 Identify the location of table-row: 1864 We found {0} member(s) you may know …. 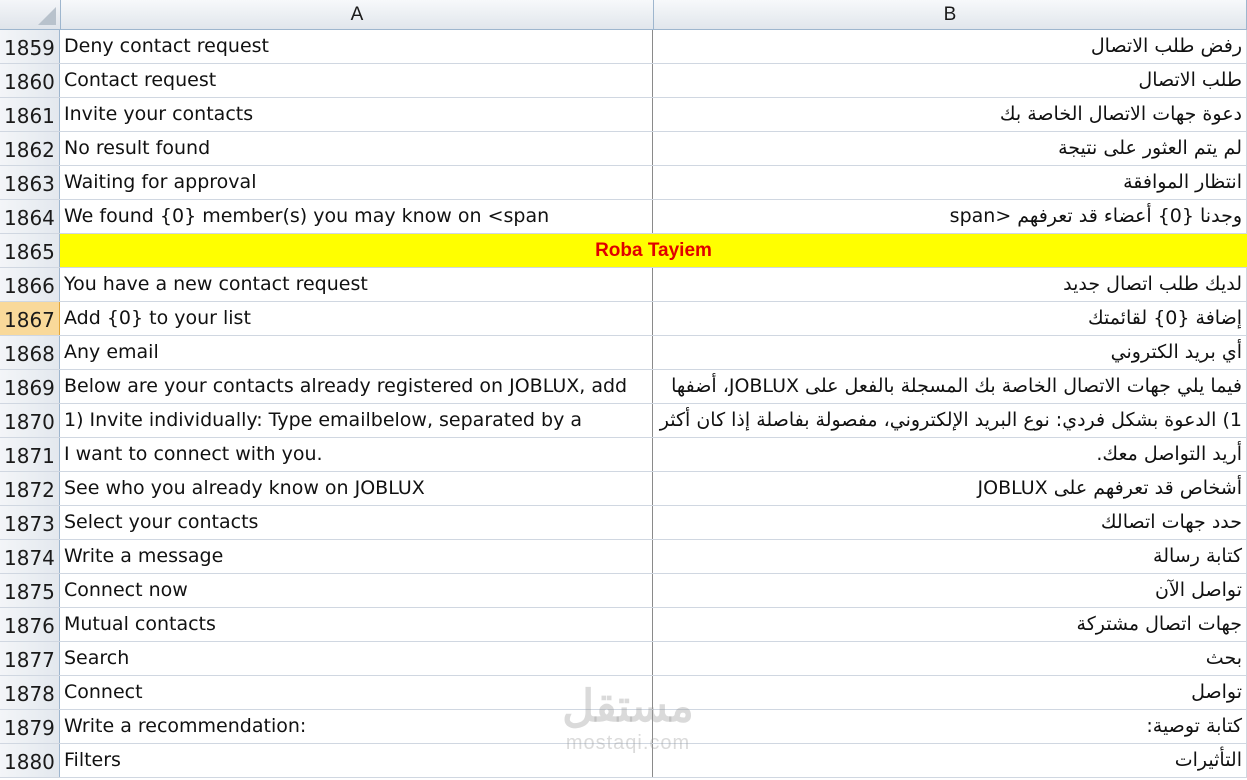
(623, 217).